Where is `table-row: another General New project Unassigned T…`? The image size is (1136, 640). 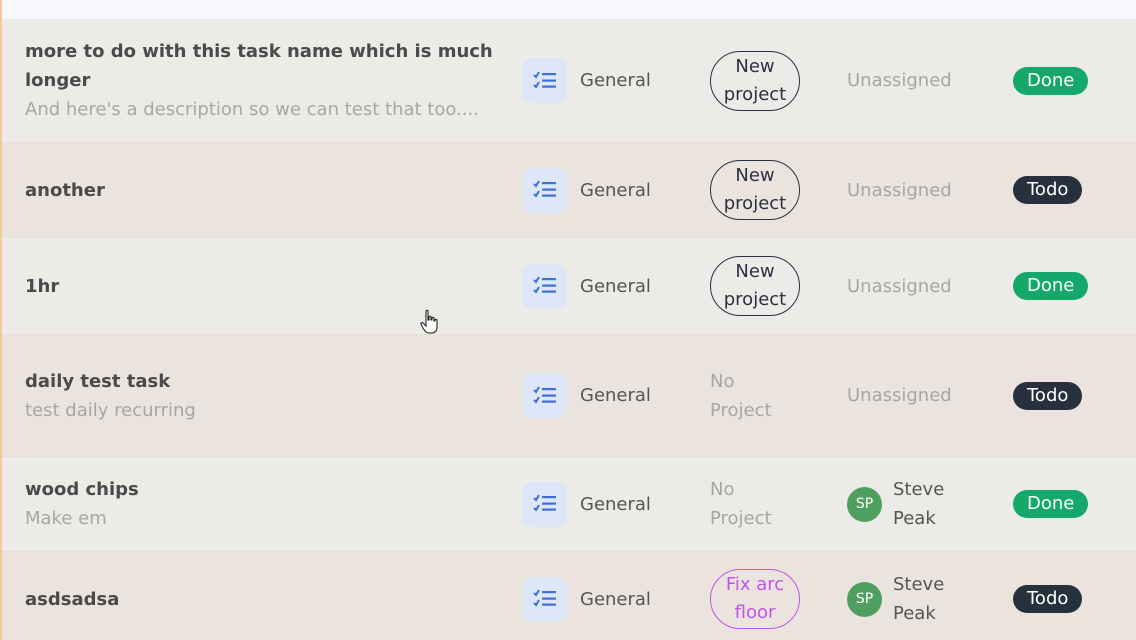
table-row: another General New project Unassigned T… is located at coordinates (569, 190).